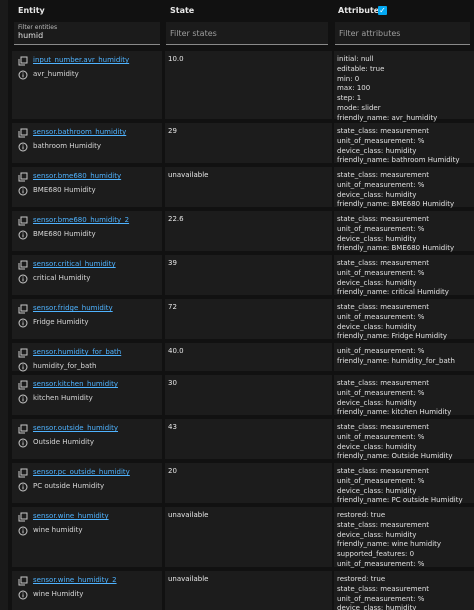  I want to click on entity-column-header: Entity, so click(31, 10).